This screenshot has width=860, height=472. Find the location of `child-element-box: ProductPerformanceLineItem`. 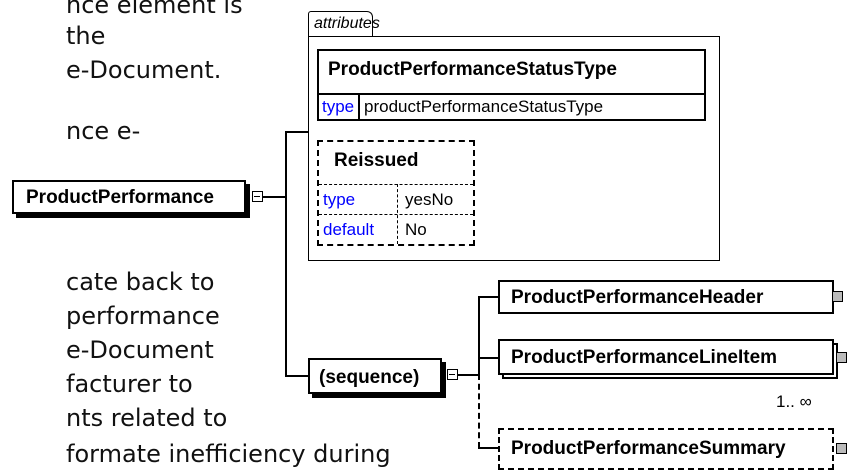

child-element-box: ProductPerformanceLineItem is located at coordinates (666, 357).